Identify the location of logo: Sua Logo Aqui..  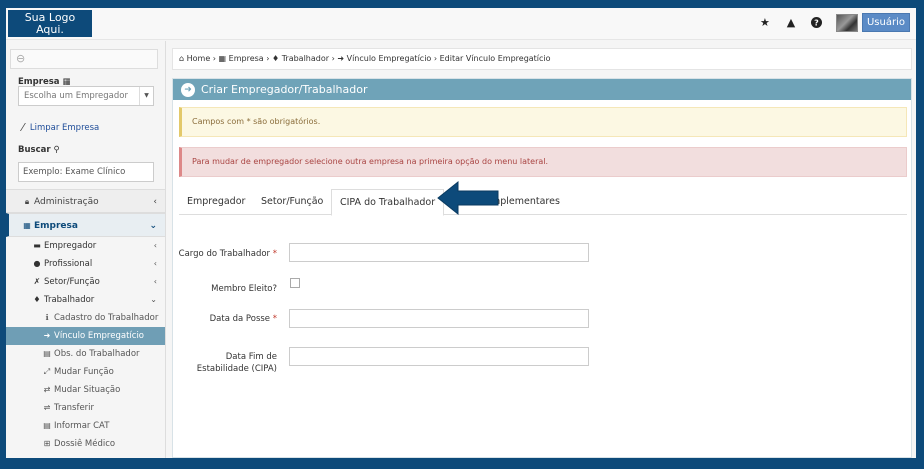
(50, 23).